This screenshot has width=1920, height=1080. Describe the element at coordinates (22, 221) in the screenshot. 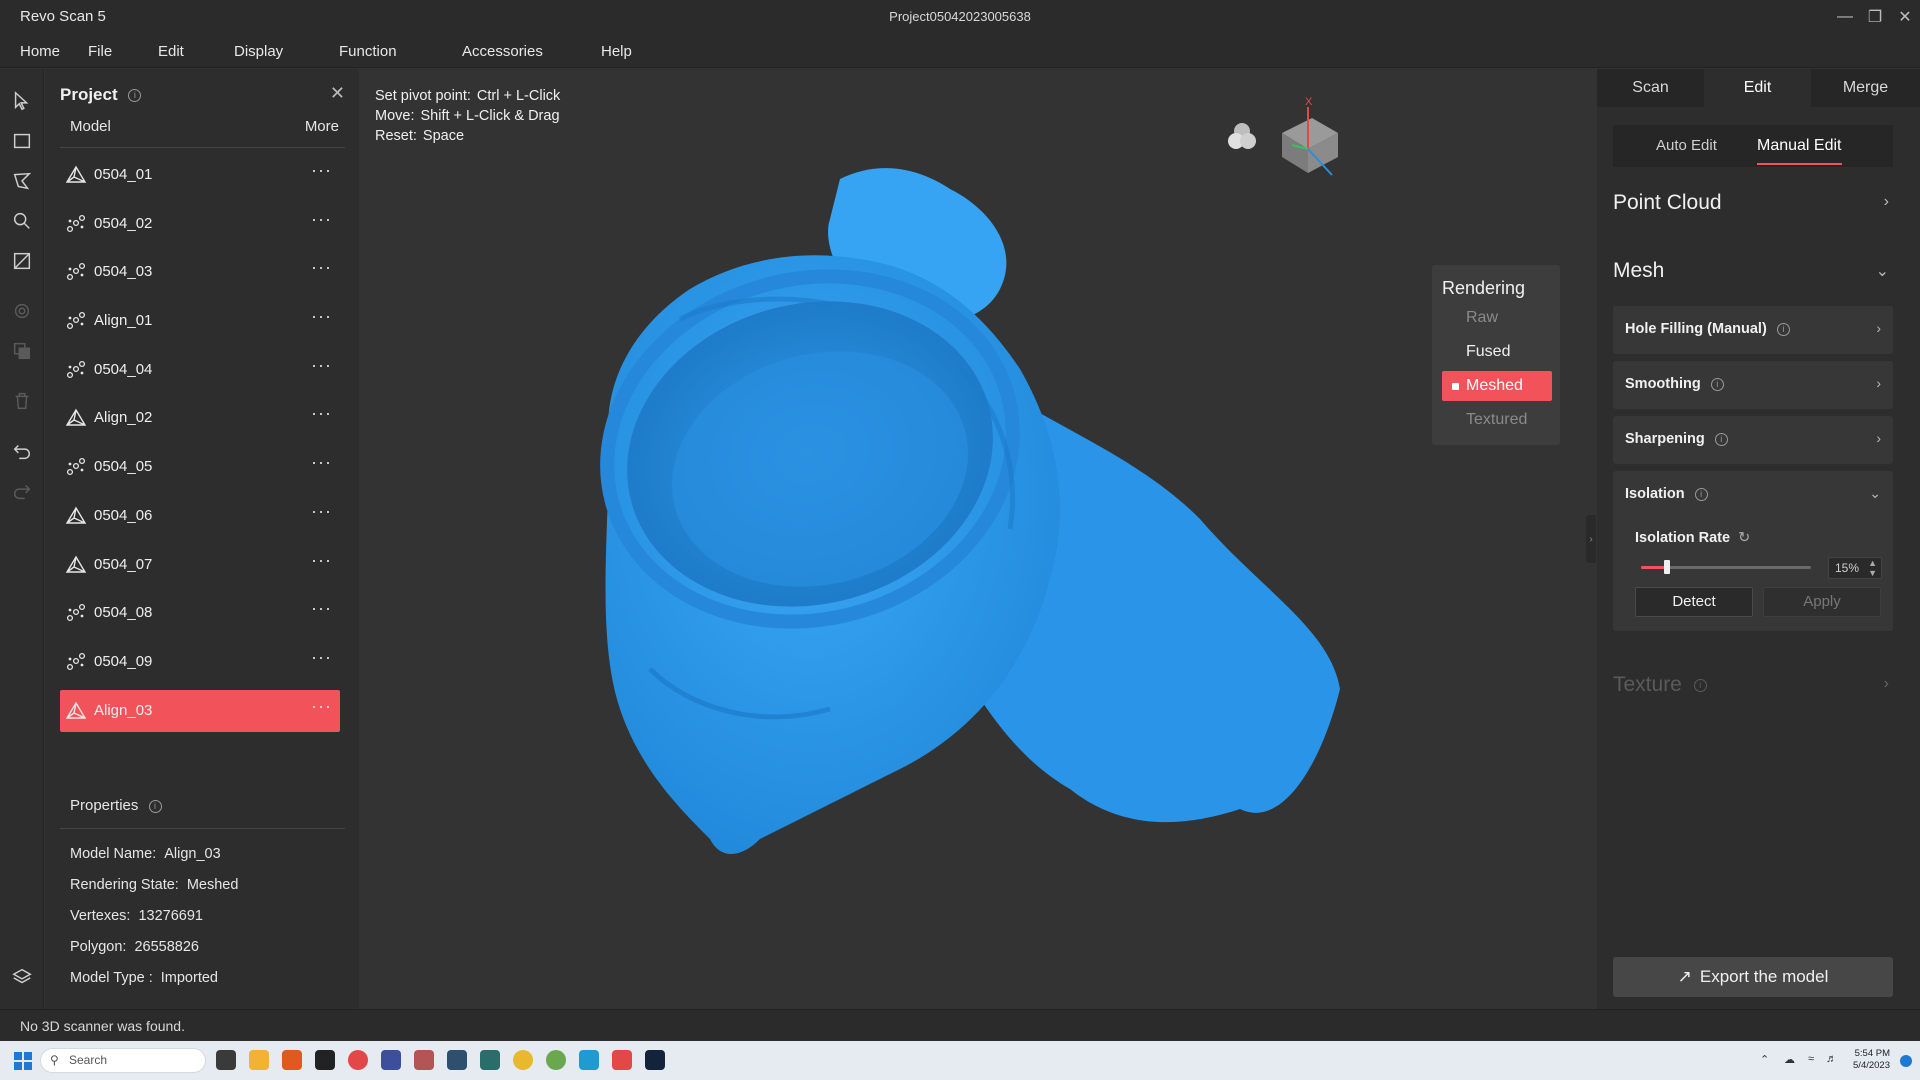

I see `brush-select-icon` at that location.